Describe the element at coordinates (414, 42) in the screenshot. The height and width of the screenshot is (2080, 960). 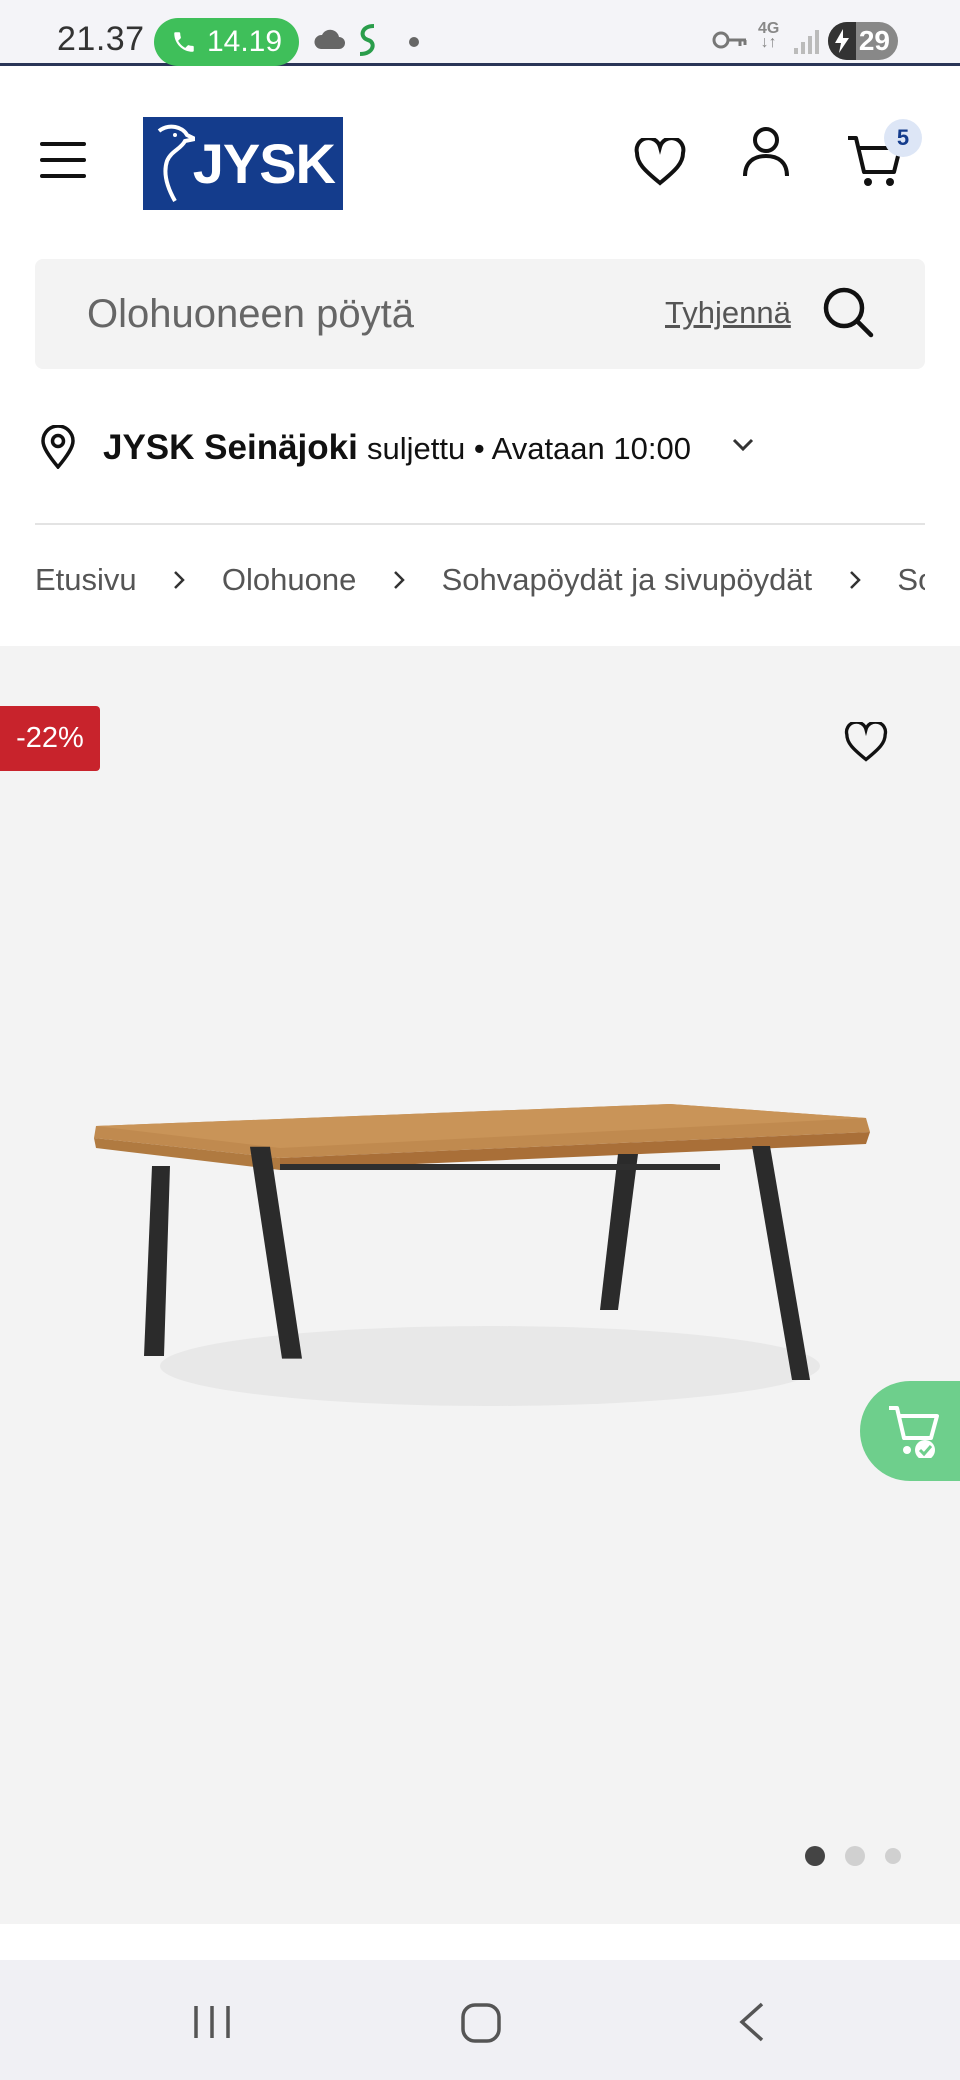
I see `notification-dot` at that location.